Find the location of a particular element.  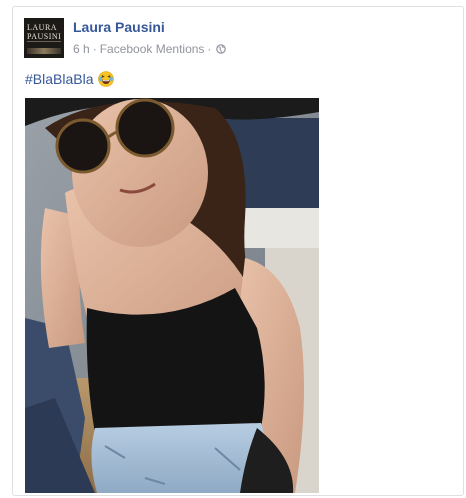

hashtag-link: #BlaBlaBla is located at coordinates (59, 79).